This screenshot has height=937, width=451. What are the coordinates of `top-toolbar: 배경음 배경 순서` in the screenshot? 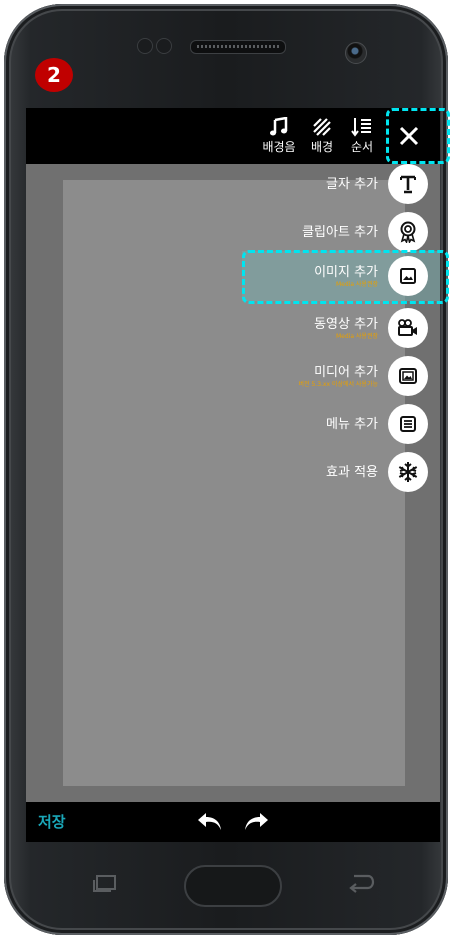 It's located at (233, 136).